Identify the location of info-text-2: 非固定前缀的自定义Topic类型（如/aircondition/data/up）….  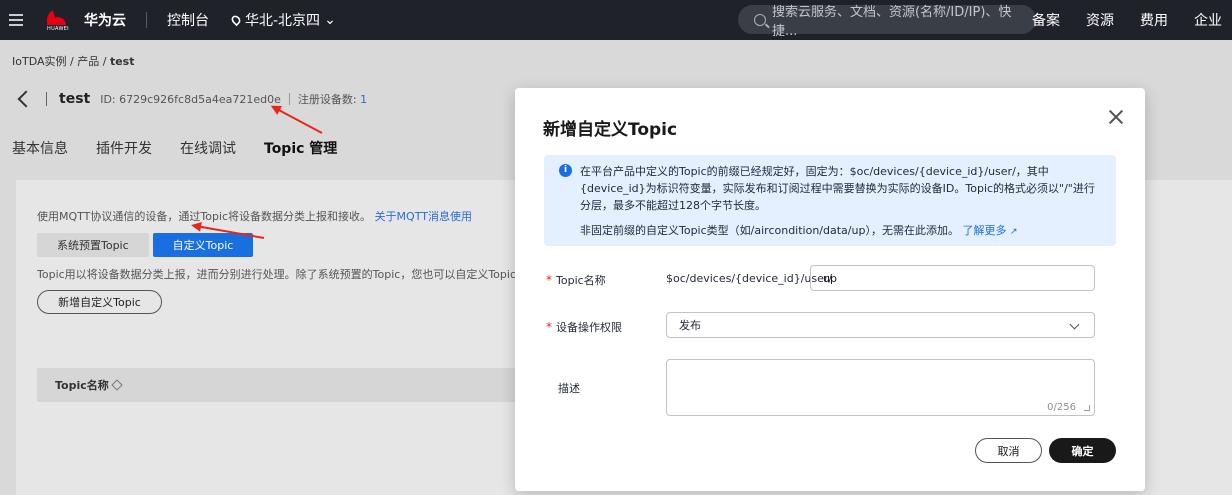
(841, 231).